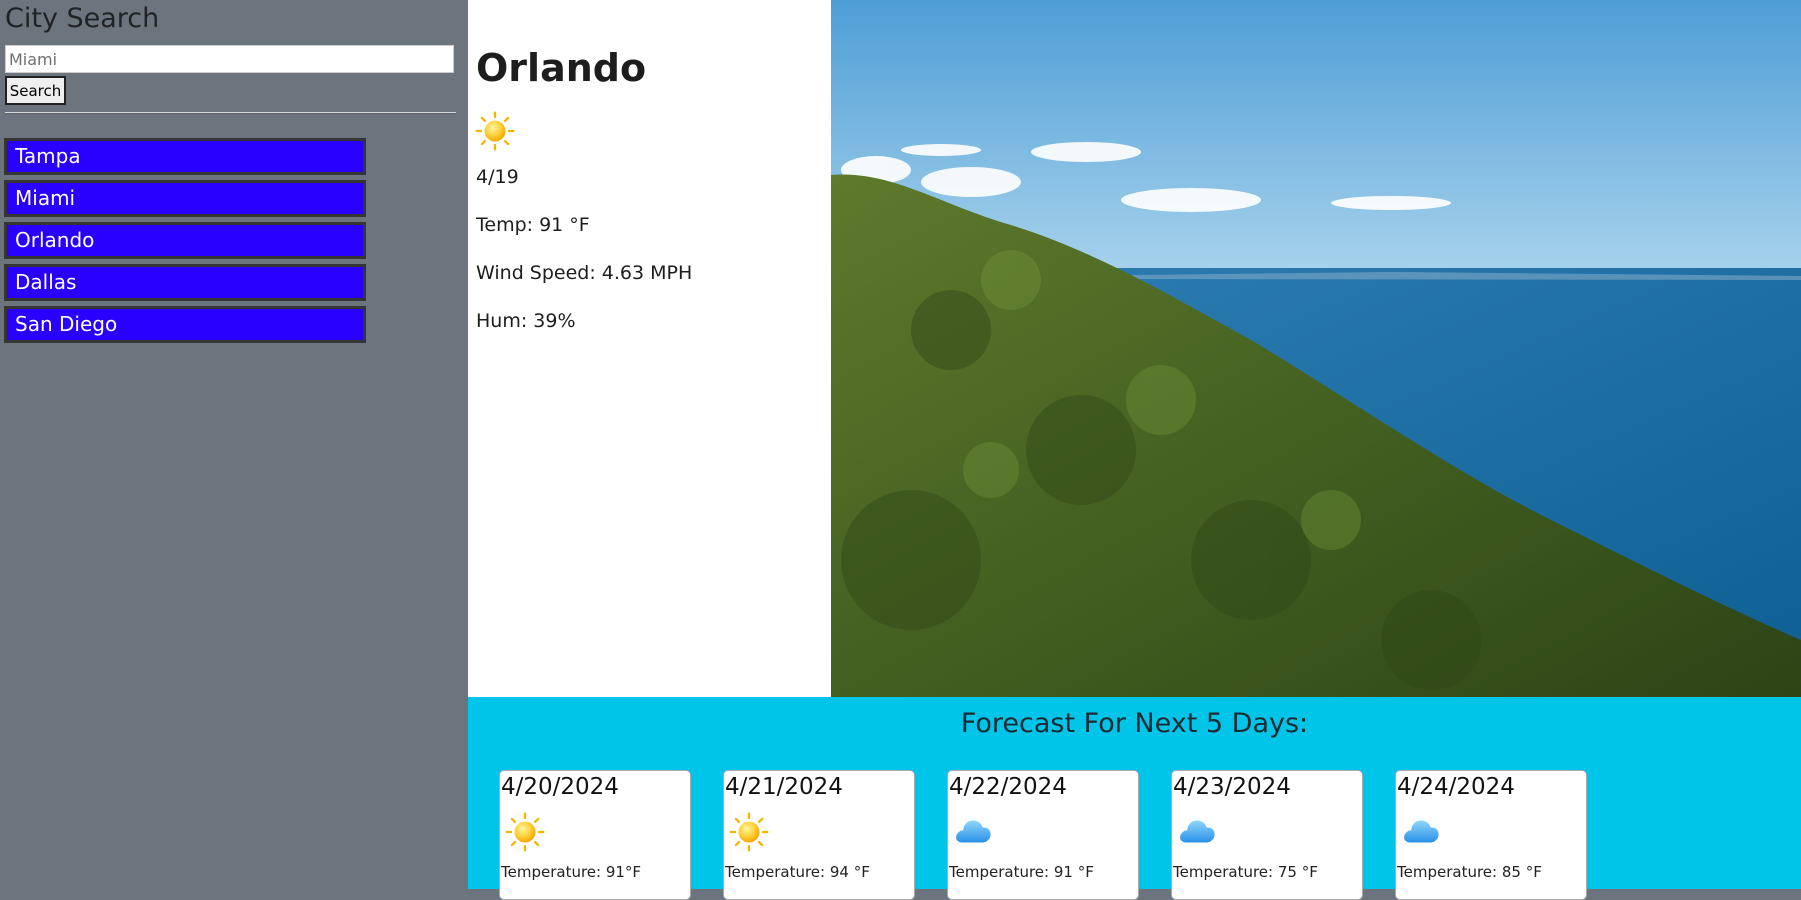 The height and width of the screenshot is (900, 1801). Describe the element at coordinates (560, 787) in the screenshot. I see `forecast-date: 4/20/2024` at that location.